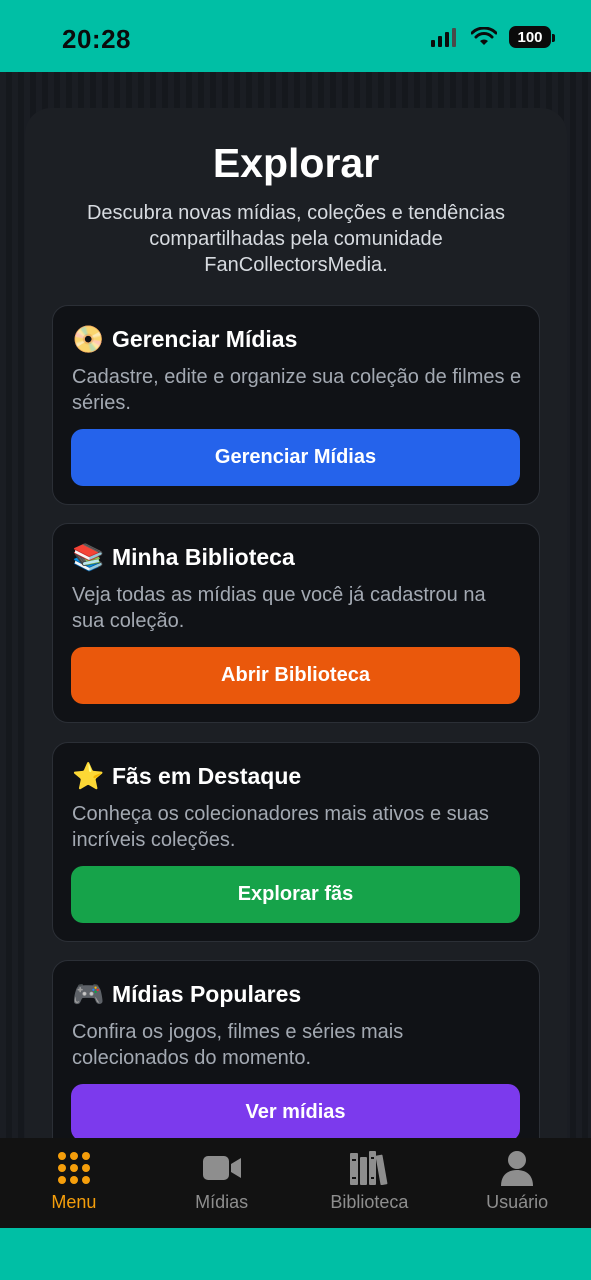 The width and height of the screenshot is (591, 1280). What do you see at coordinates (96, 39) in the screenshot?
I see `status-time: 20:28` at bounding box center [96, 39].